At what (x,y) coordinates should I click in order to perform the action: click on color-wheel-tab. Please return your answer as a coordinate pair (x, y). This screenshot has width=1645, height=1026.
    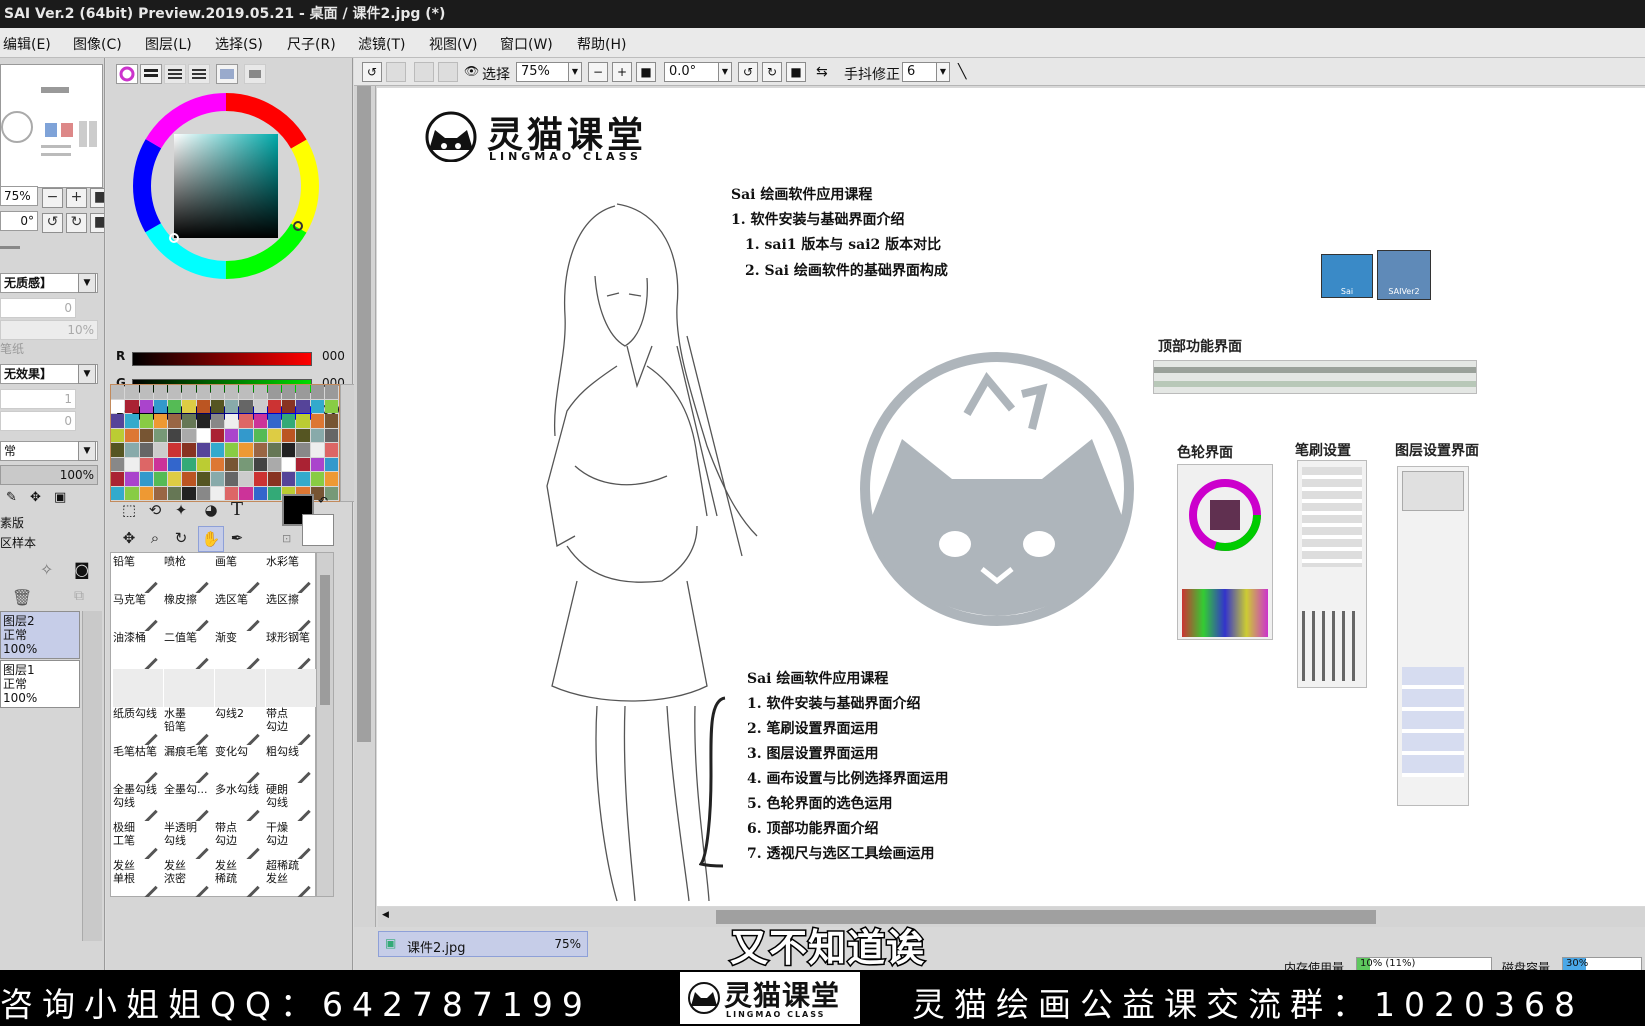
    Looking at the image, I should click on (127, 74).